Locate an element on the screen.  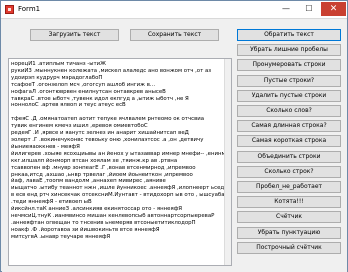
kittens-button: Котята!!! is located at coordinates (289, 202).